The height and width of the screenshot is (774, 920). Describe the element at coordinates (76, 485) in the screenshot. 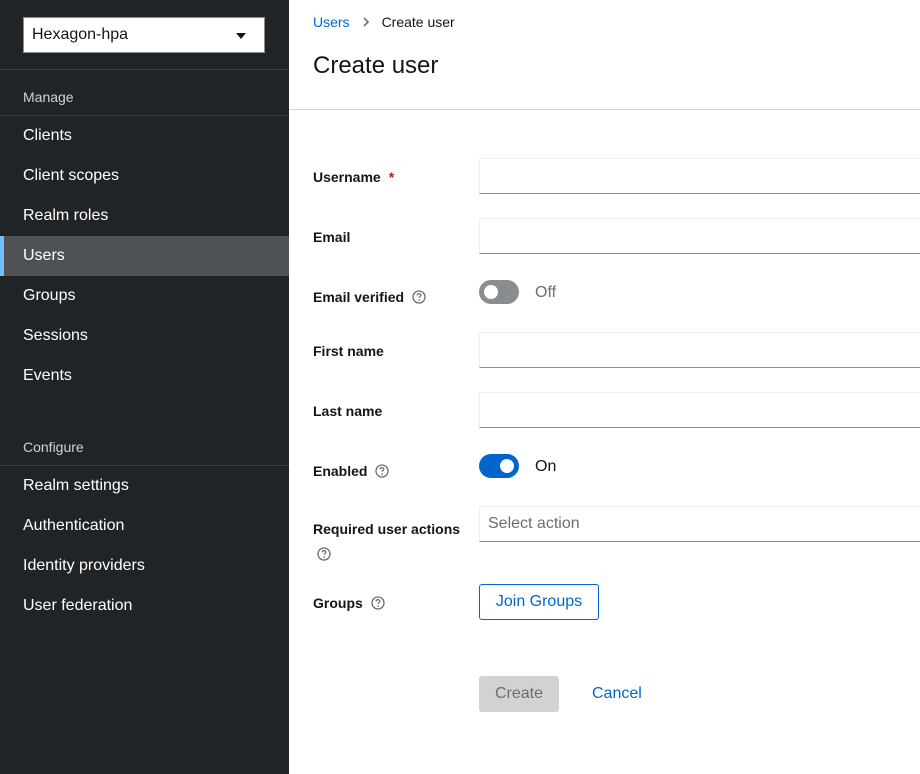

I see `sidebar-item-label: Realm settings` at that location.